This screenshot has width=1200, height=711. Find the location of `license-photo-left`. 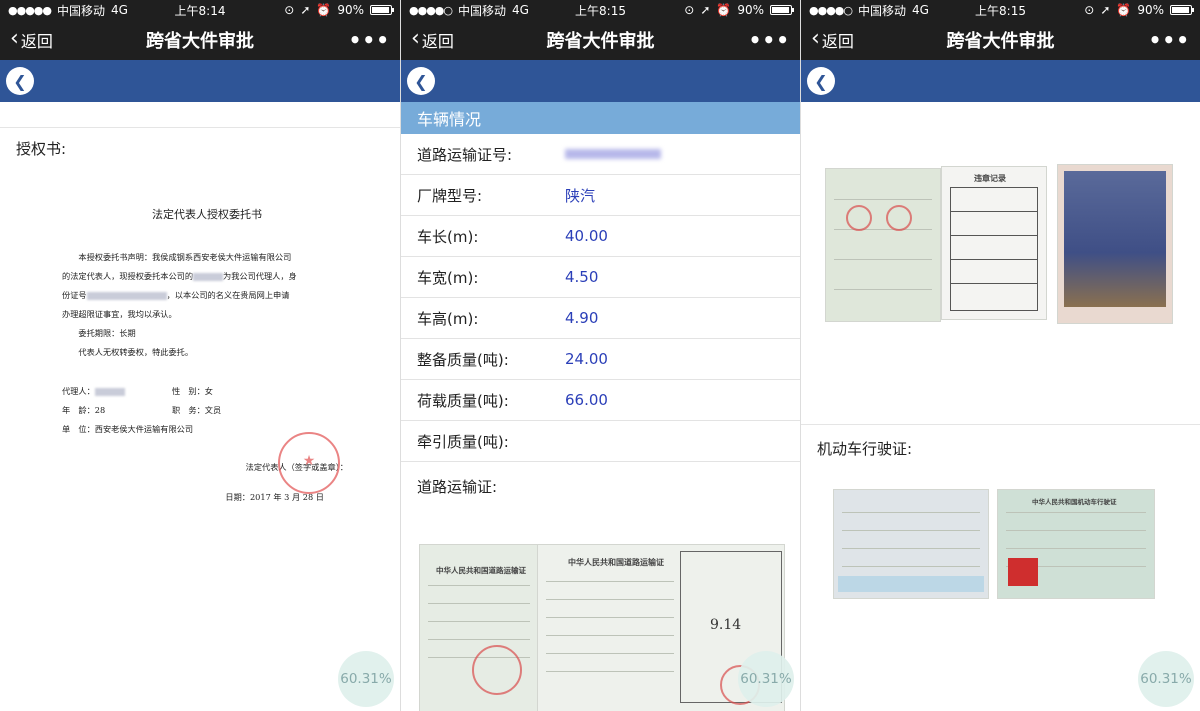

license-photo-left is located at coordinates (911, 544).